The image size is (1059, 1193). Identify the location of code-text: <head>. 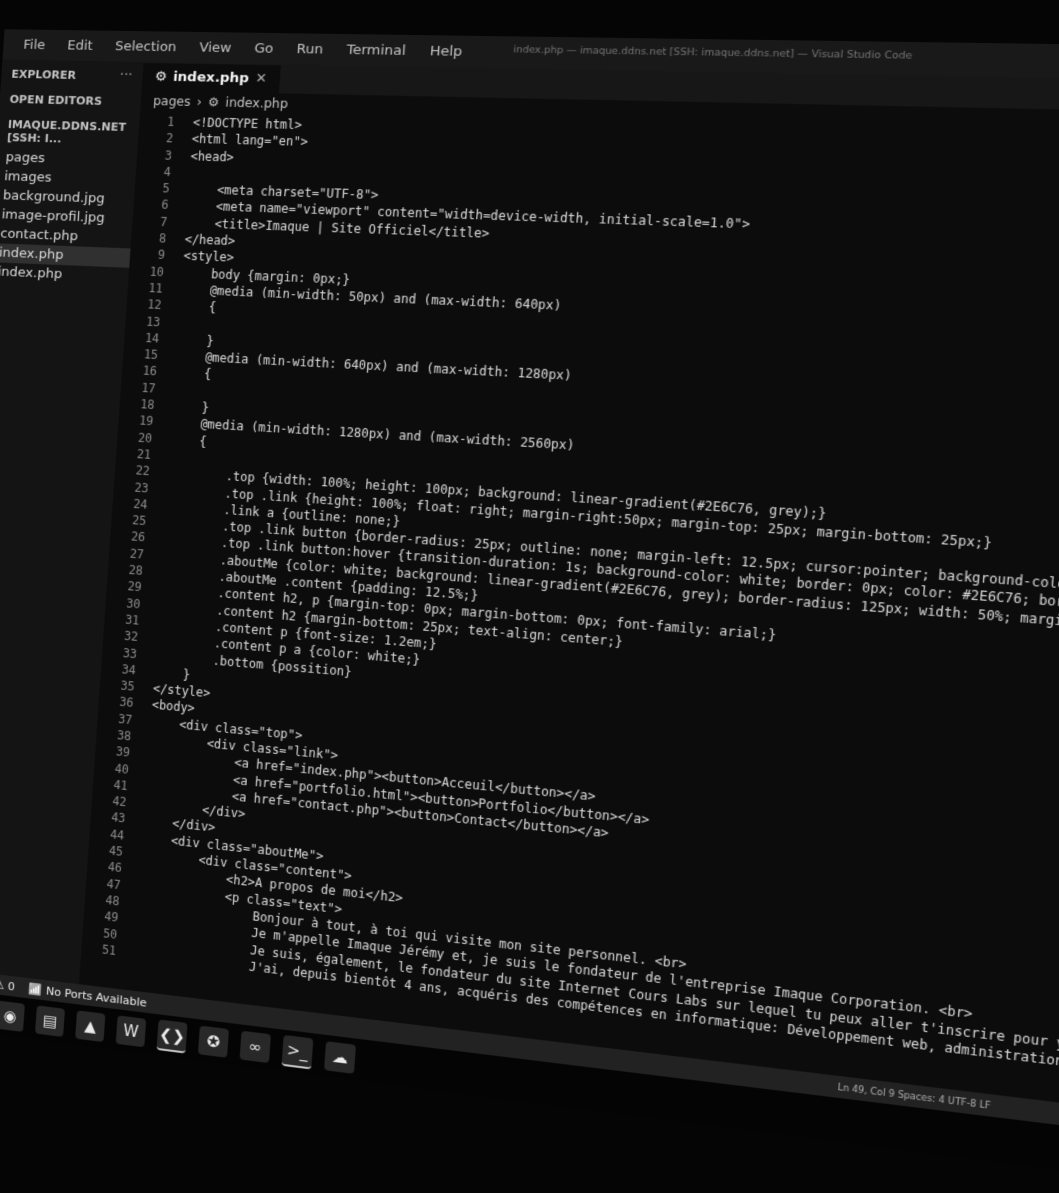
(212, 156).